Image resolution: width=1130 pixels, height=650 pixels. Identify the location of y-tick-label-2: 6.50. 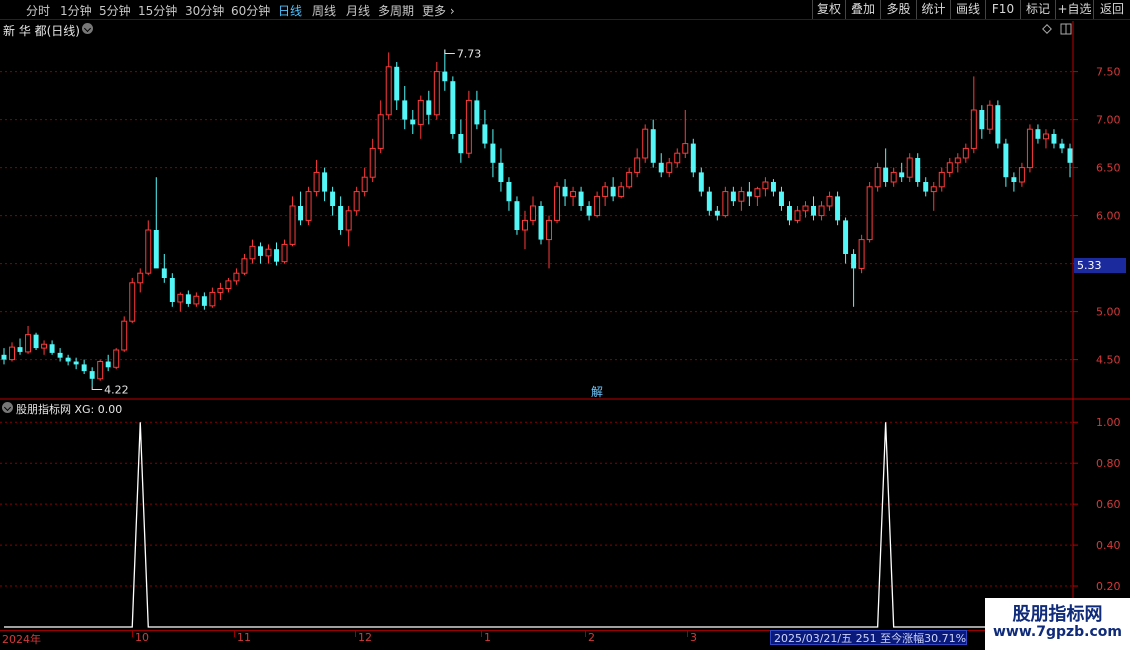
(1108, 168).